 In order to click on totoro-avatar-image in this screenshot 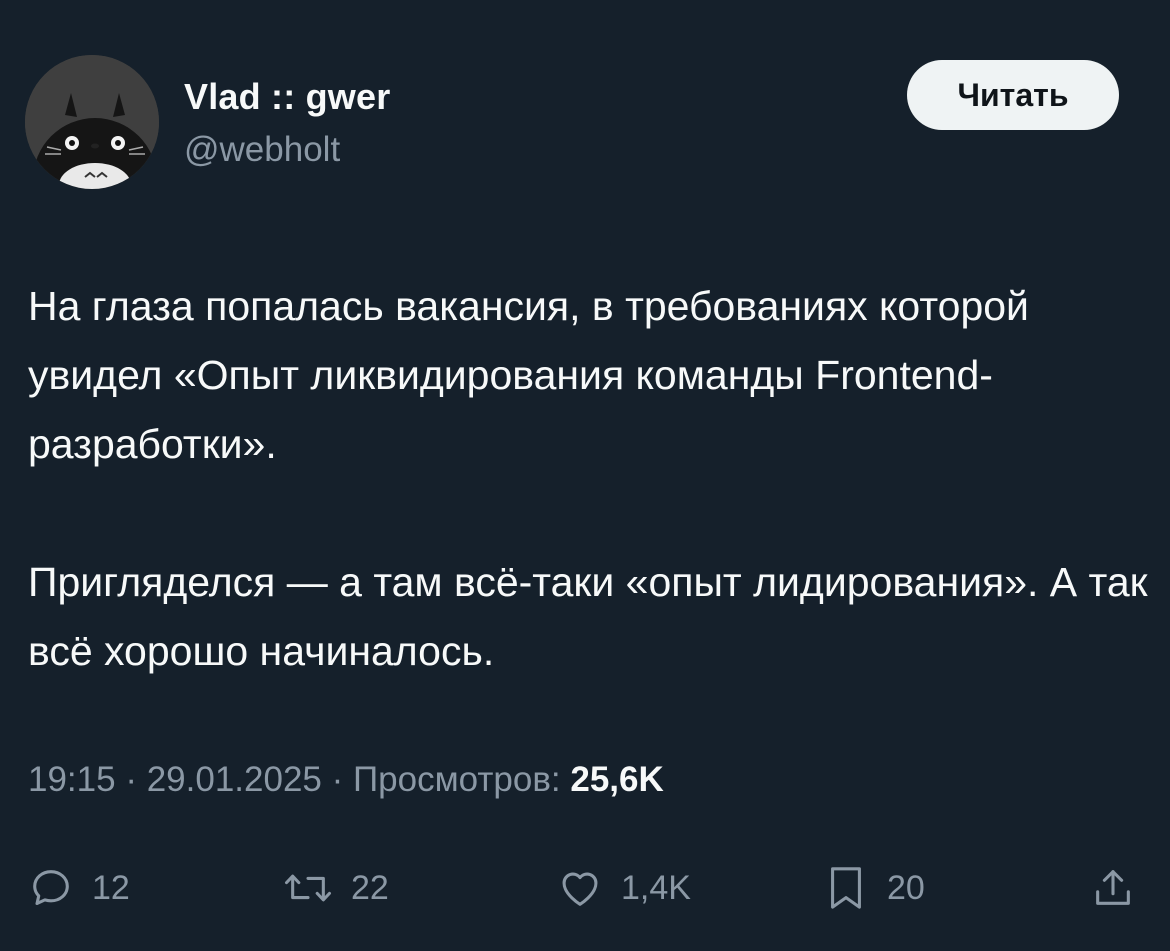, I will do `click(92, 122)`.